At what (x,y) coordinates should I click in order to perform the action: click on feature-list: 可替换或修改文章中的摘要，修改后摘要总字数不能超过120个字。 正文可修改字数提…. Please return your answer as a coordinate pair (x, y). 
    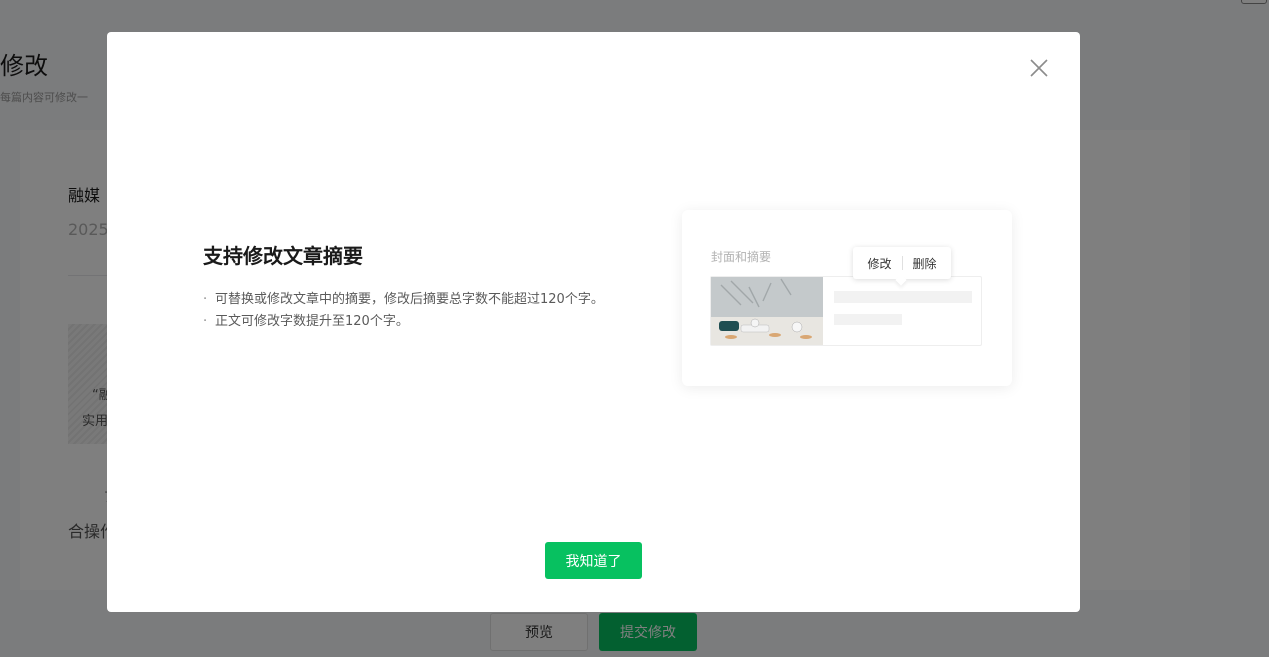
    Looking at the image, I should click on (413, 311).